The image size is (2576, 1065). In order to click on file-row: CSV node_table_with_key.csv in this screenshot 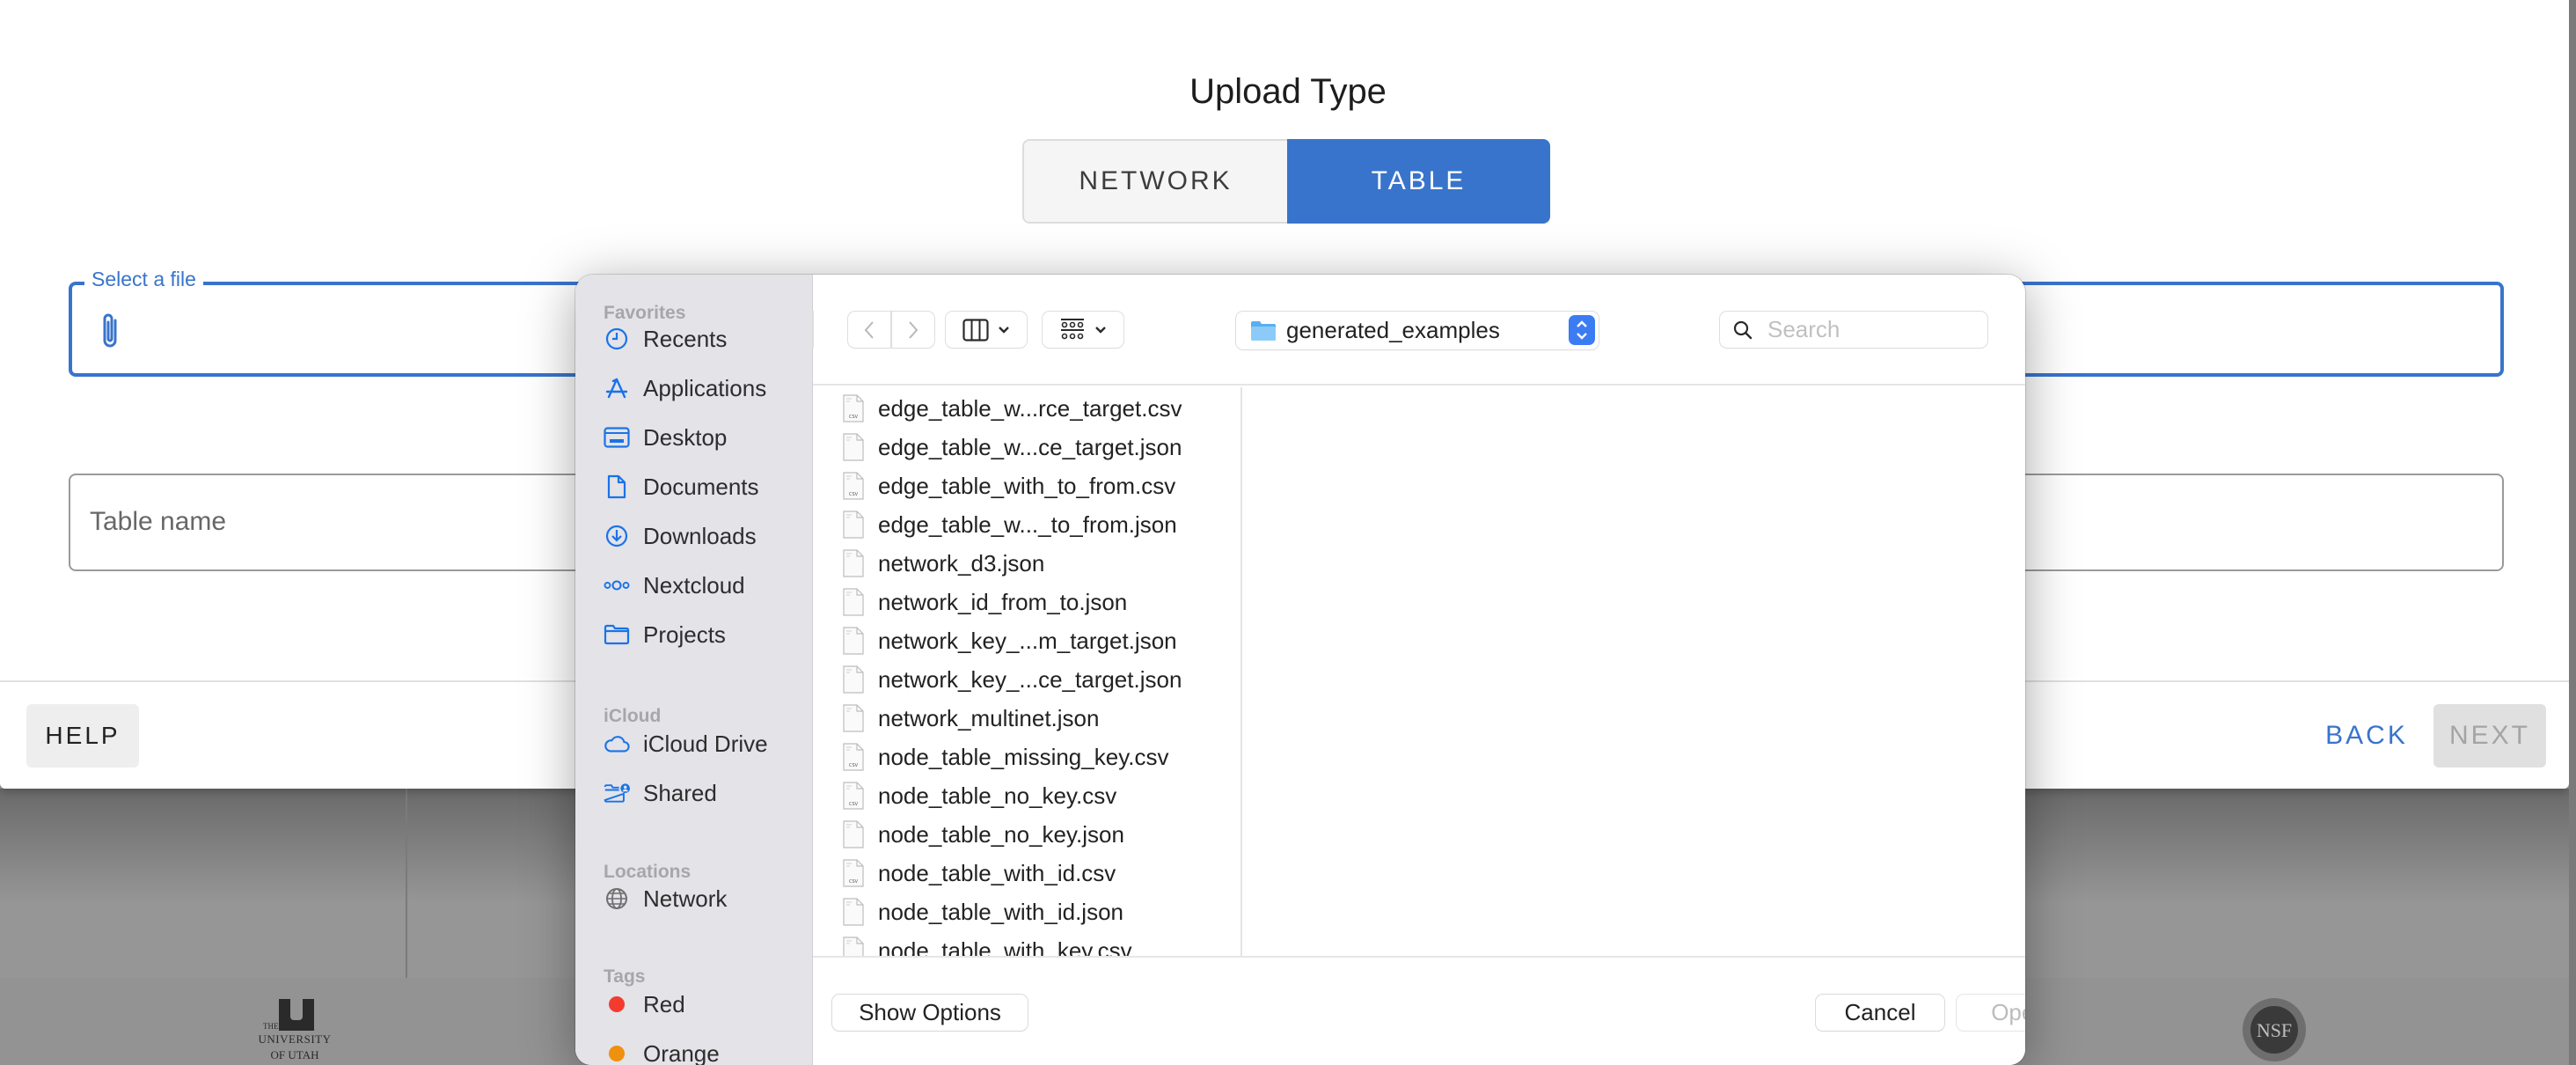, I will do `click(1026, 943)`.